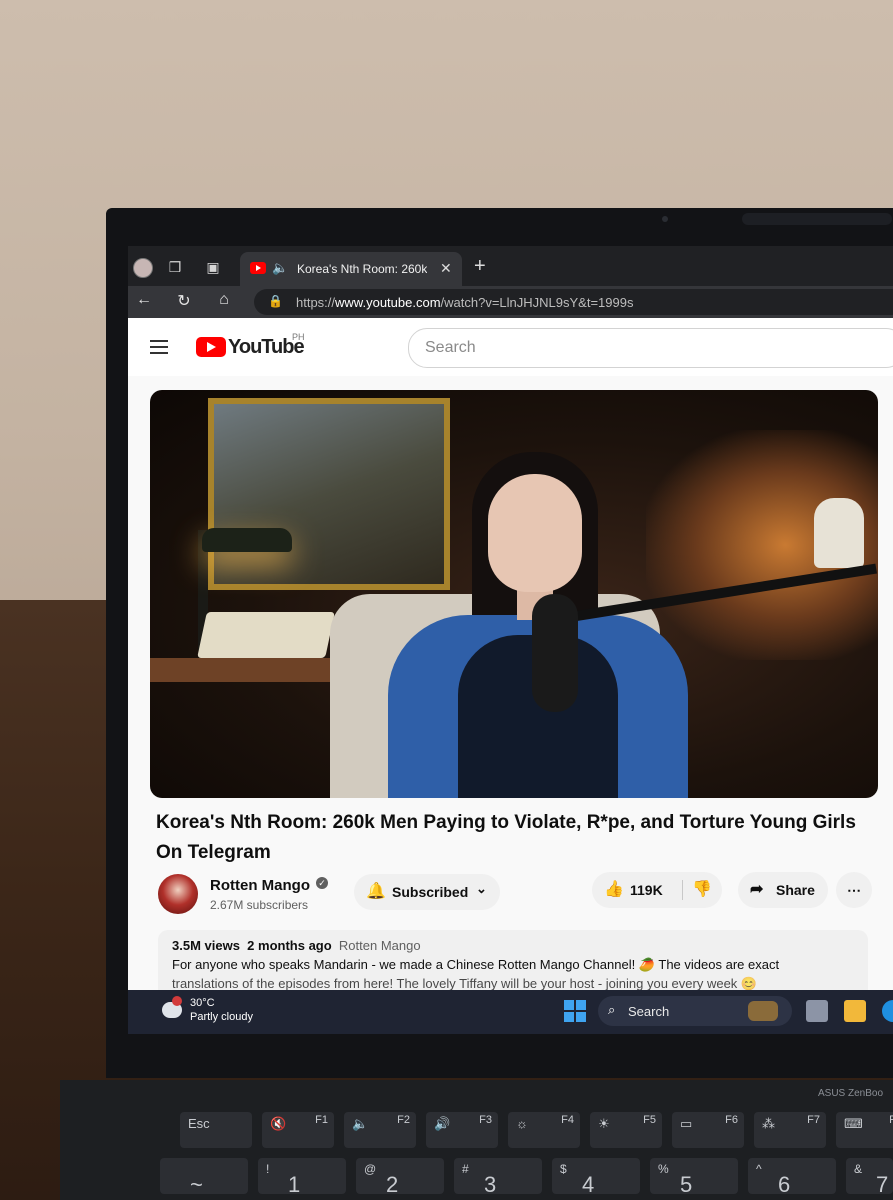  I want to click on upload-age: 2 months ago, so click(289, 945).